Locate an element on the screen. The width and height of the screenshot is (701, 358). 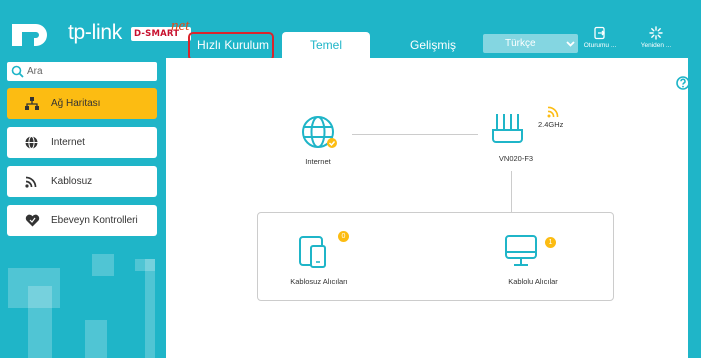
search-icon is located at coordinates (17, 71).